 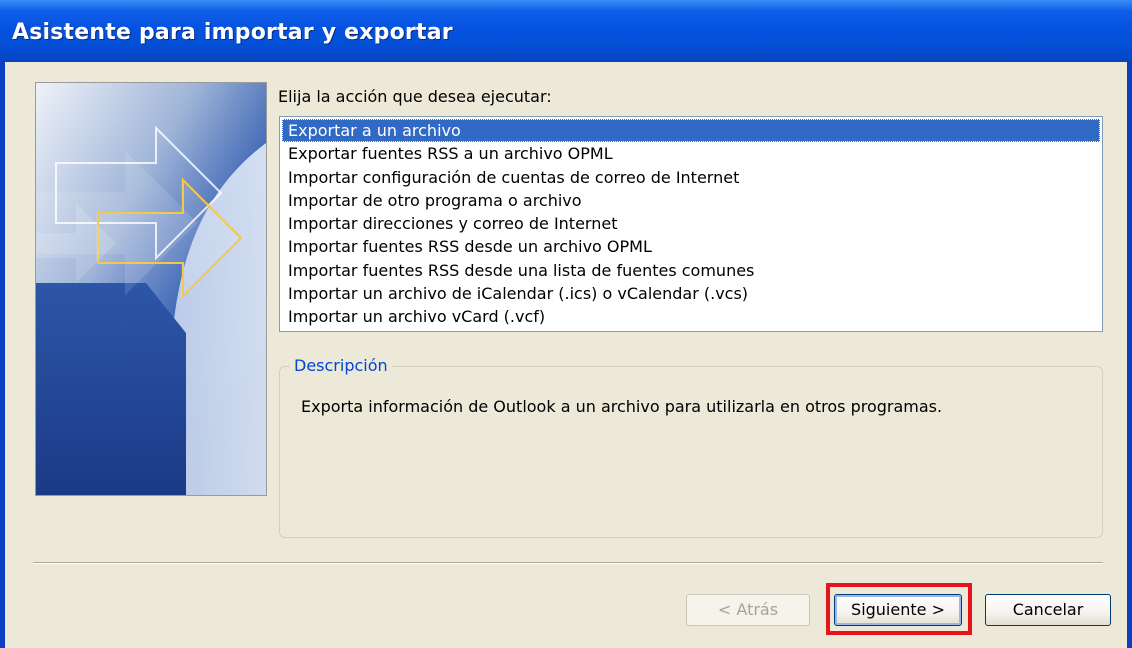 What do you see at coordinates (748, 610) in the screenshot?
I see `back-button: < Atrás` at bounding box center [748, 610].